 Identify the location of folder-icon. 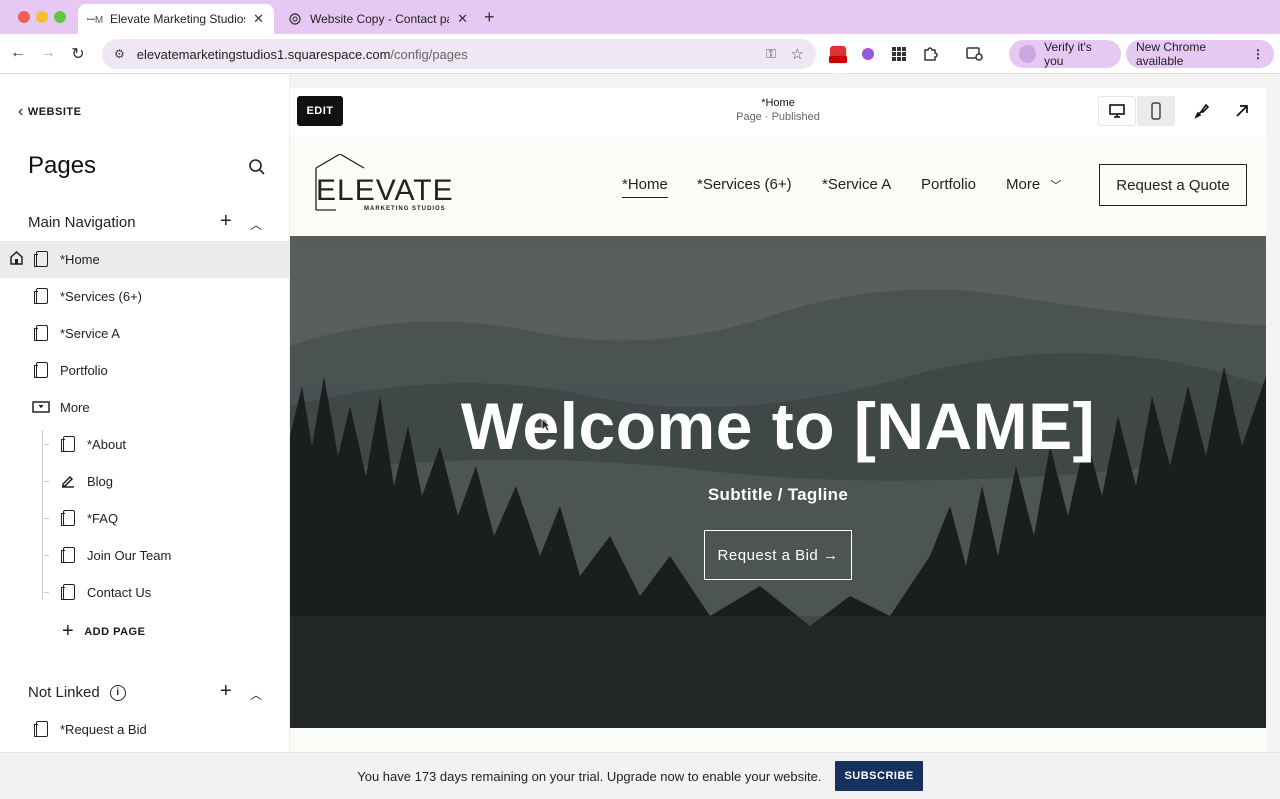
(41, 408).